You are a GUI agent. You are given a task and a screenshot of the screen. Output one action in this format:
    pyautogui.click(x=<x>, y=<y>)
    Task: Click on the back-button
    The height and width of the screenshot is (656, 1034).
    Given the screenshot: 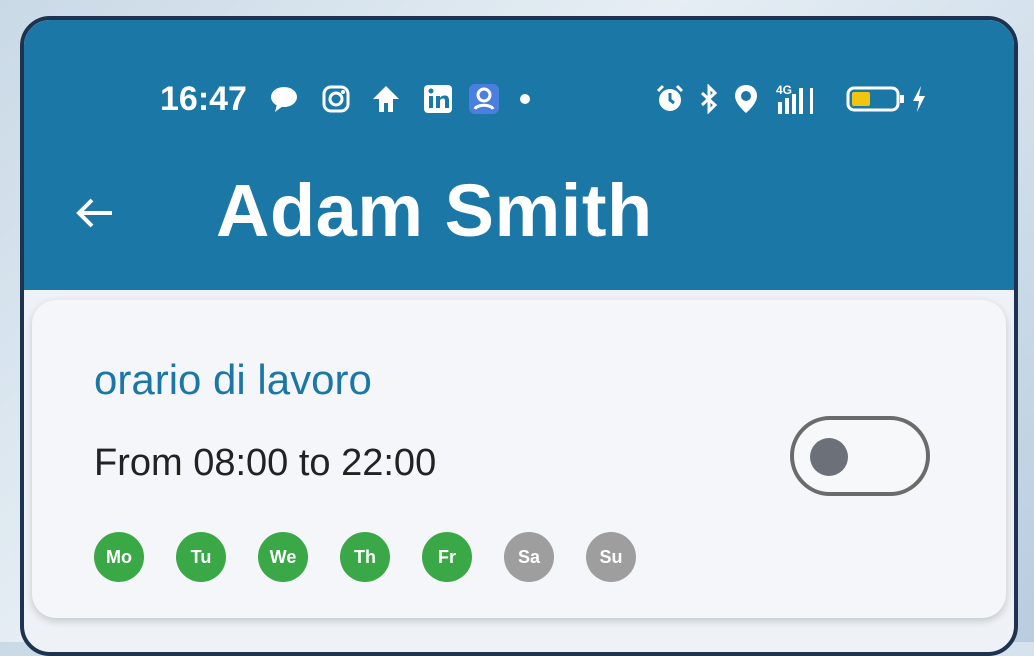 What is the action you would take?
    pyautogui.click(x=95, y=213)
    